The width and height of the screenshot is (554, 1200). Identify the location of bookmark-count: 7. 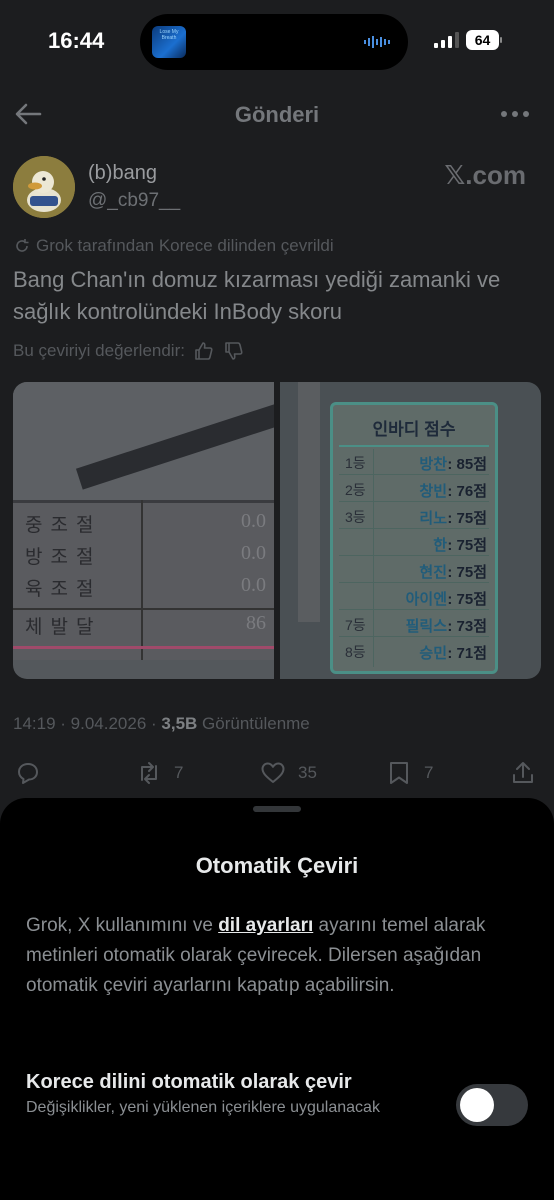
(429, 772).